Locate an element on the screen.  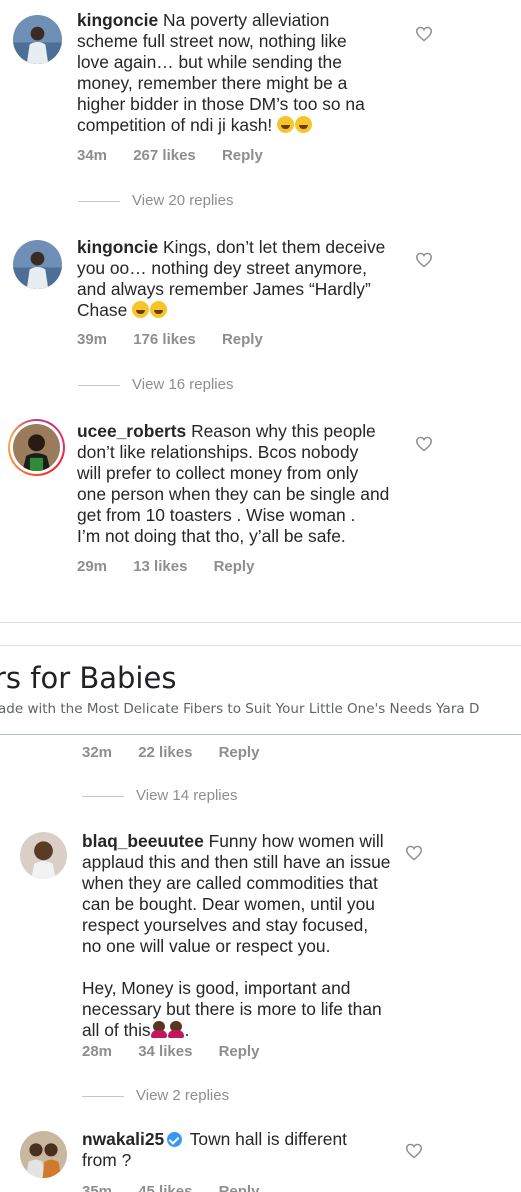
comment-time: 29m is located at coordinates (92, 566).